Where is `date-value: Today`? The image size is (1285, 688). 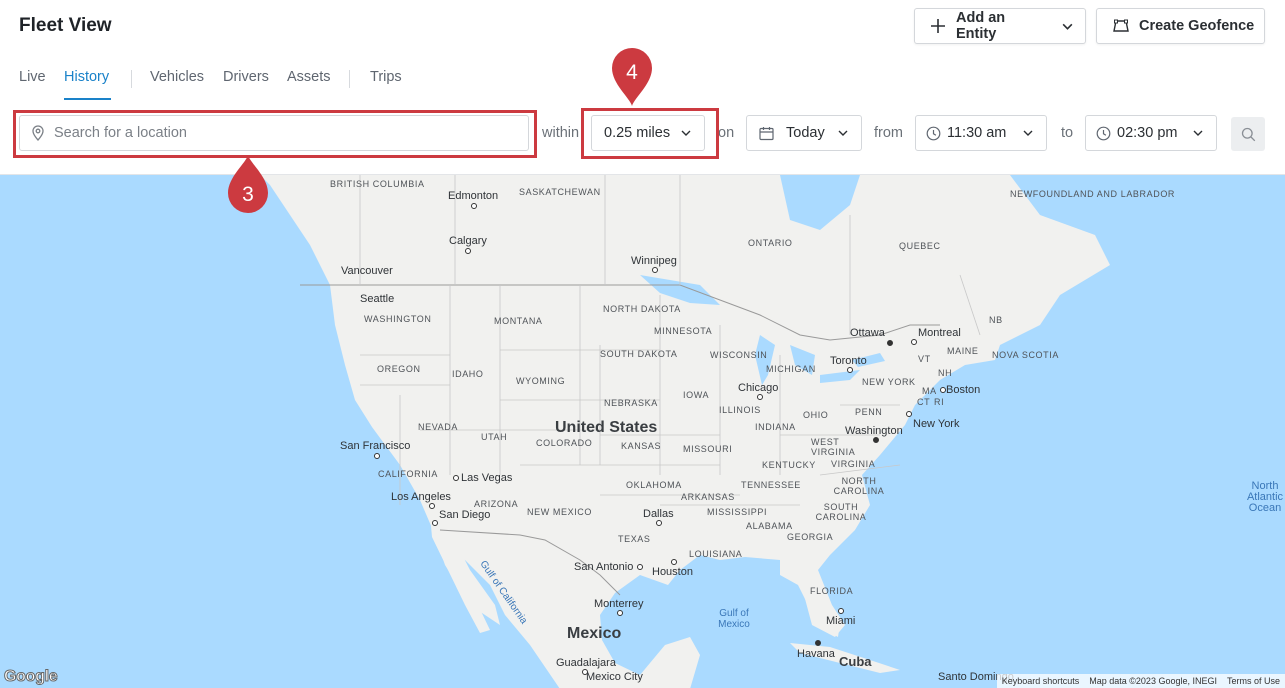 date-value: Today is located at coordinates (805, 133).